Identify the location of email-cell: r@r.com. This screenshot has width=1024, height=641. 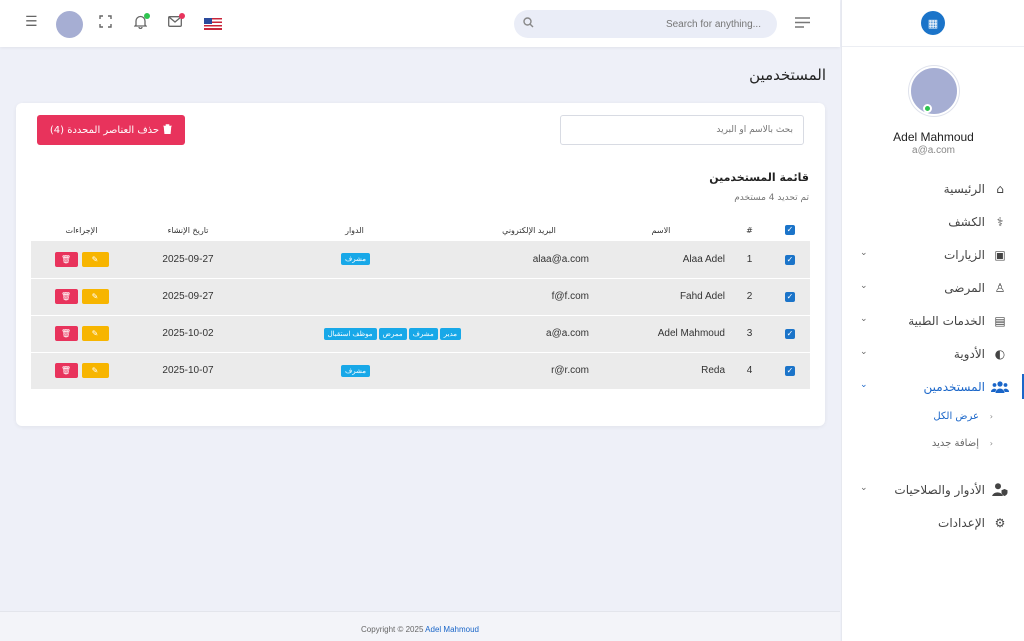
(570, 370).